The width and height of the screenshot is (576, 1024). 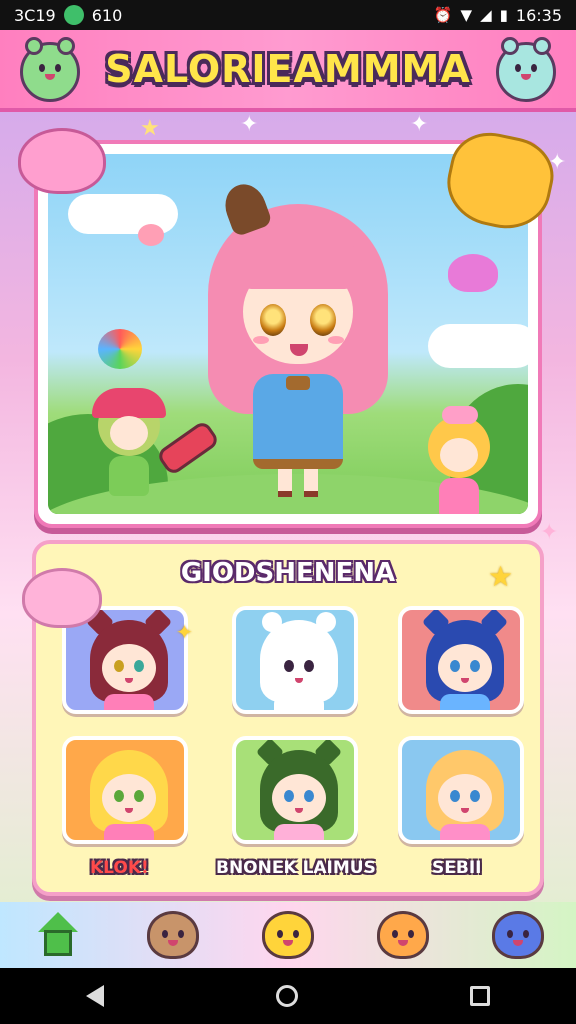 What do you see at coordinates (518, 935) in the screenshot?
I see `blue-bear-icon` at bounding box center [518, 935].